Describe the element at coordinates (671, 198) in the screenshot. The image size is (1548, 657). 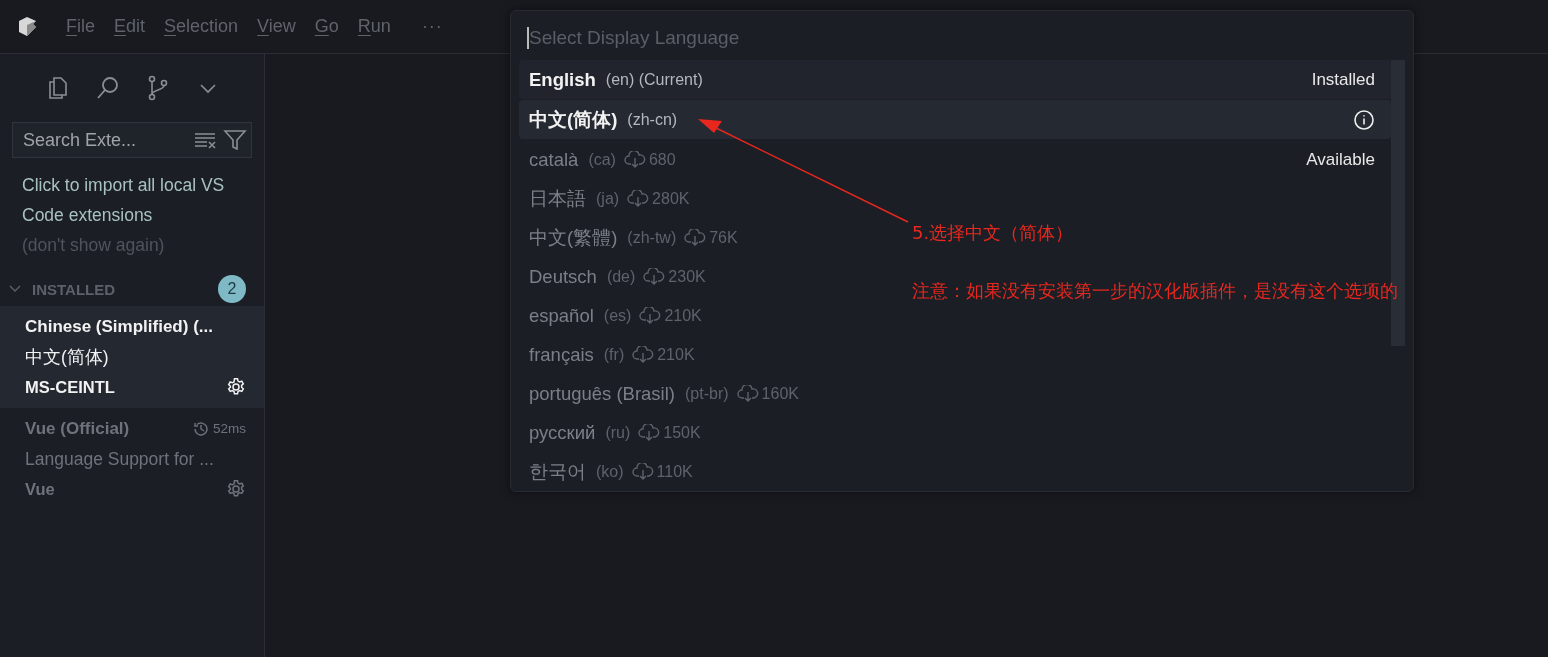
I see `download-count: 280K` at that location.